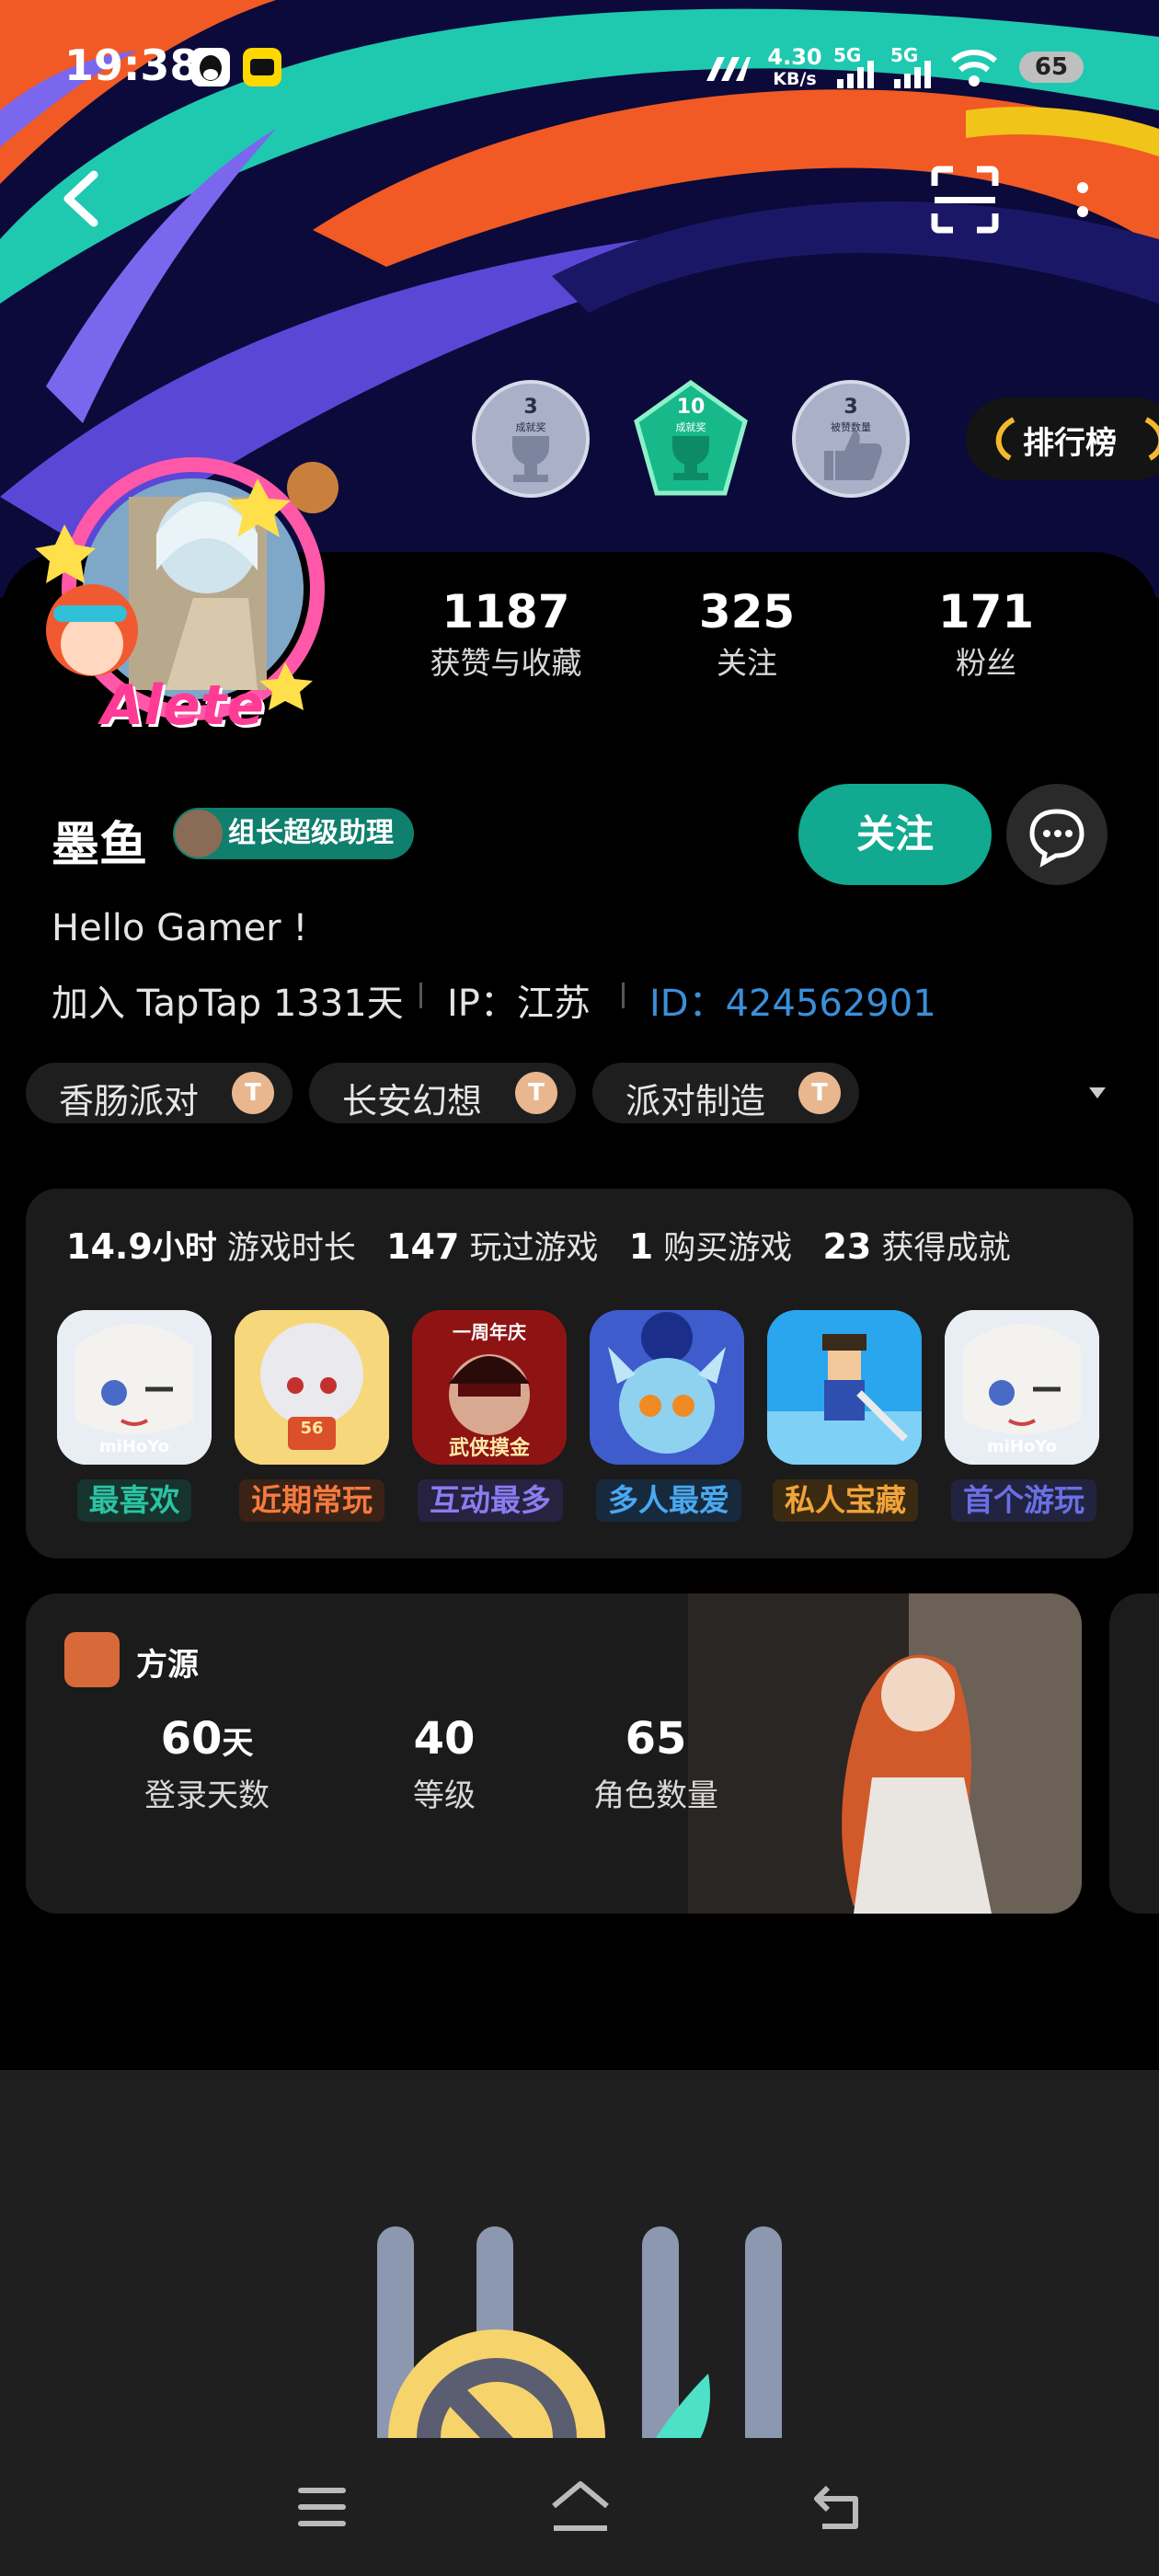  What do you see at coordinates (1056, 838) in the screenshot?
I see `chat-bubble-icon` at bounding box center [1056, 838].